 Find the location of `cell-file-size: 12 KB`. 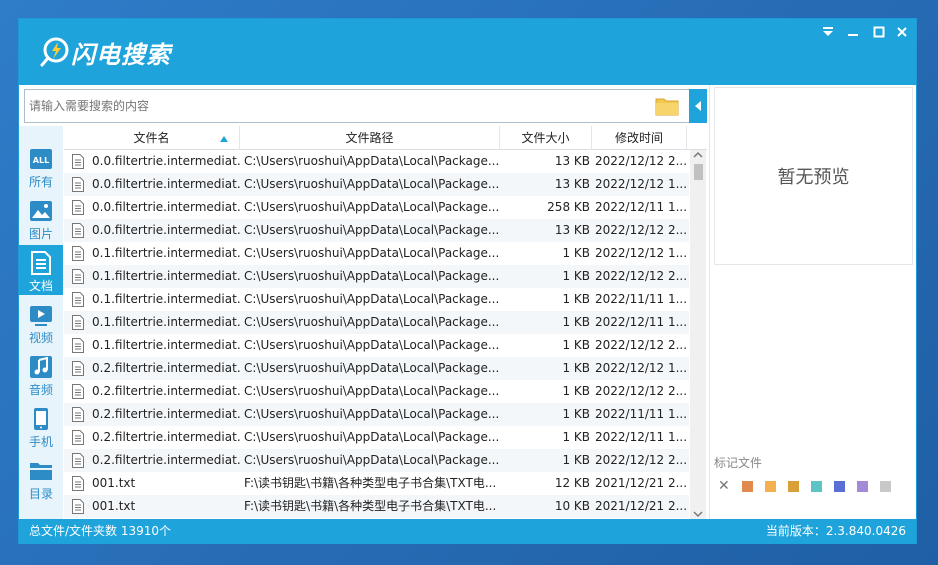

cell-file-size: 12 KB is located at coordinates (572, 483).